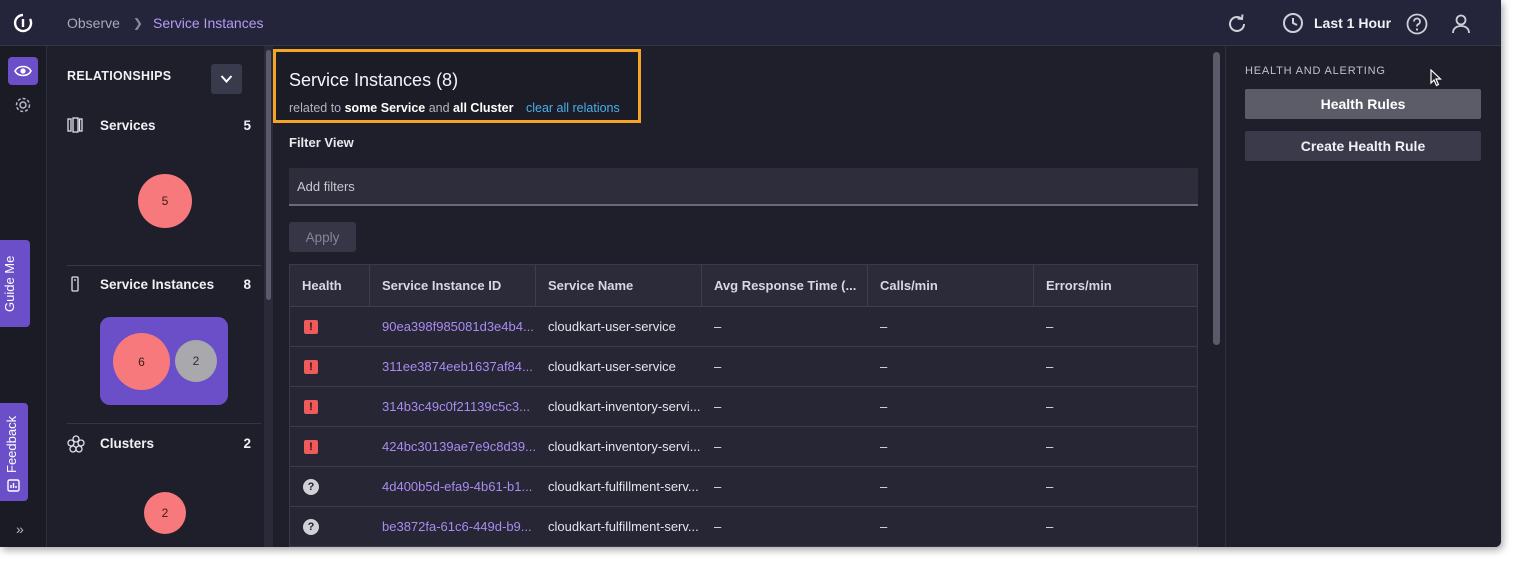 Image resolution: width=1519 pixels, height=565 pixels. Describe the element at coordinates (951, 286) in the screenshot. I see `column-header-calls: Calls/min` at that location.